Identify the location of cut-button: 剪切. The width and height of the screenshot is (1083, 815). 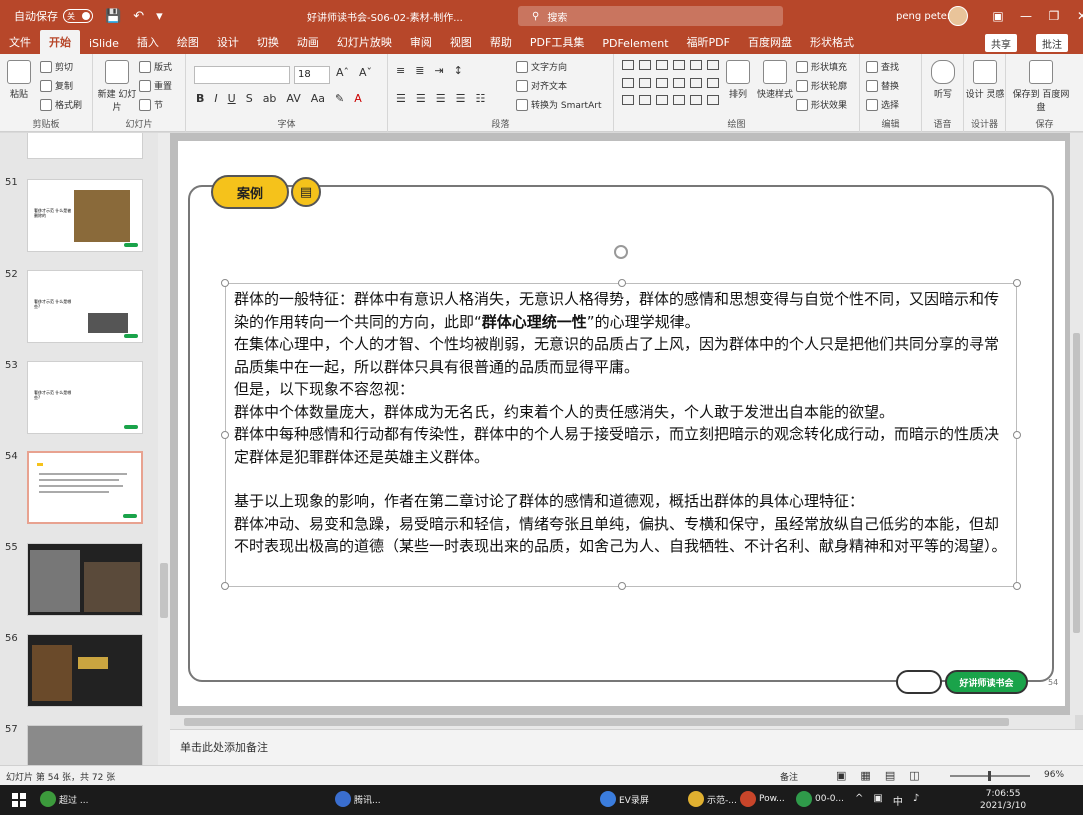
(56, 66).